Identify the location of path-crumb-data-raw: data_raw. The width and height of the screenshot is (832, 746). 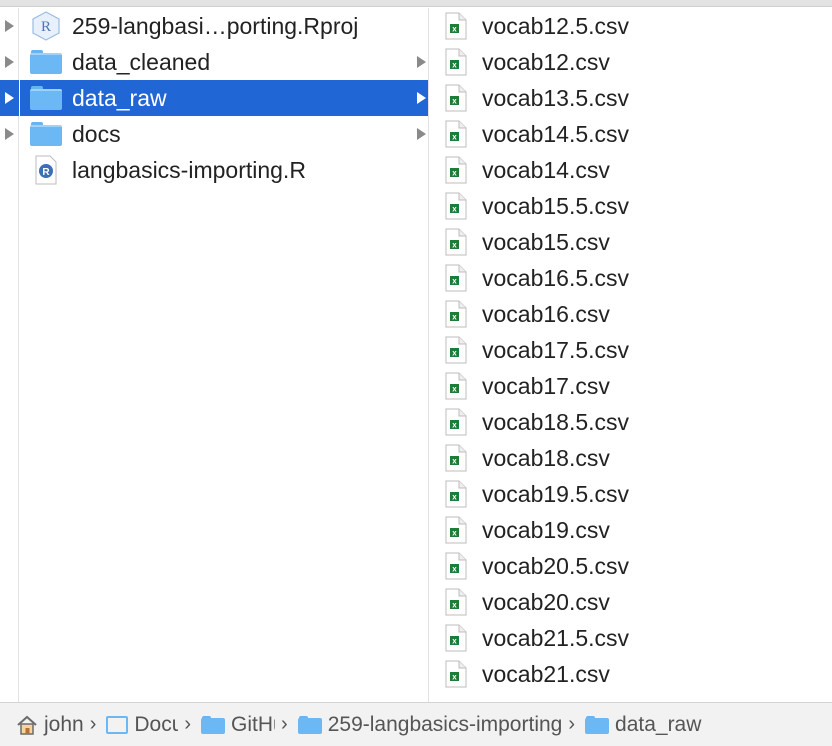
(643, 725).